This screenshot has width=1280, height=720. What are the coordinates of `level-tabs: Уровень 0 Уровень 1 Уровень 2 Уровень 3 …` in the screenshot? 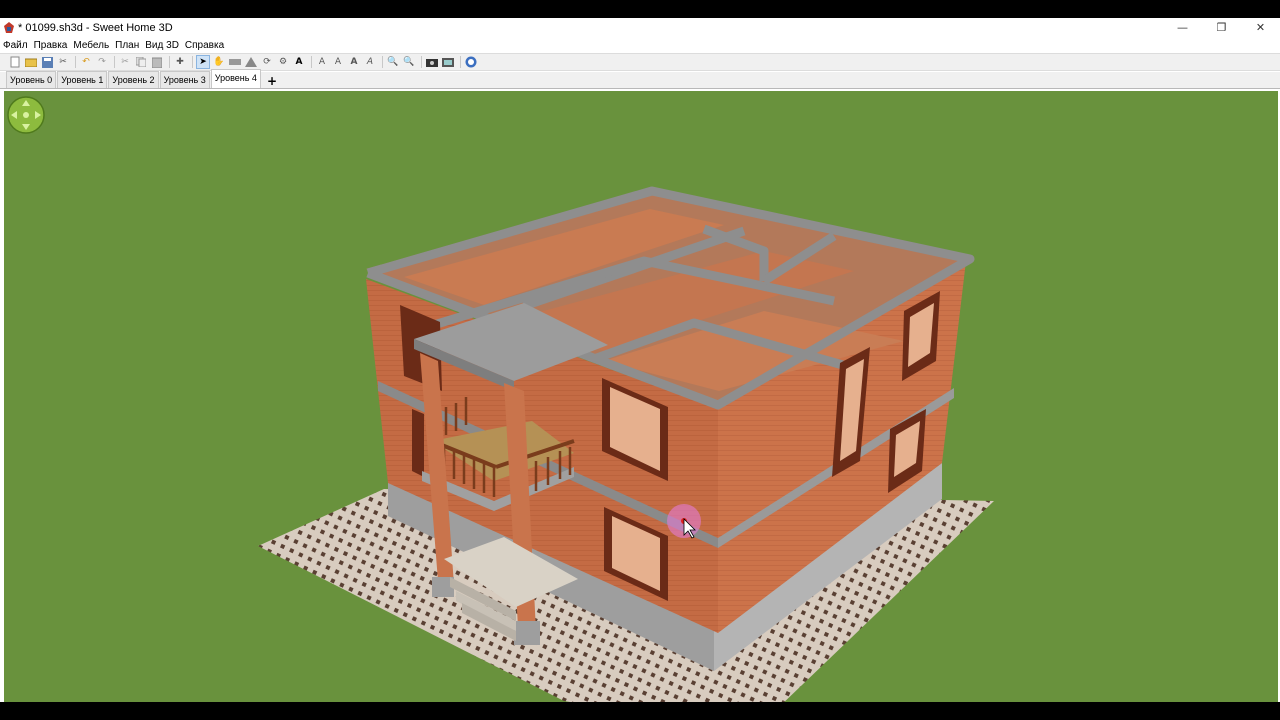 It's located at (640, 79).